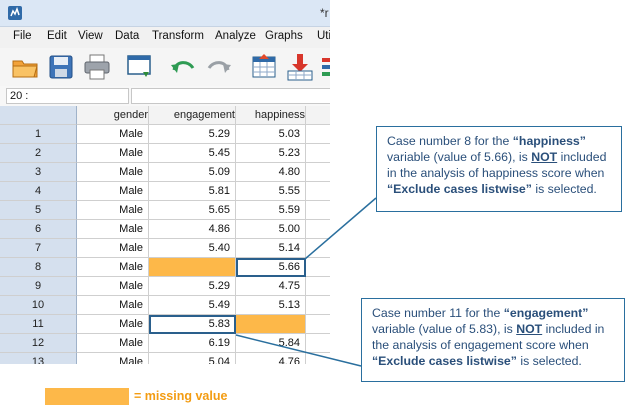 Image resolution: width=640 pixels, height=413 pixels. I want to click on menu-graphs: Graphs, so click(284, 36).